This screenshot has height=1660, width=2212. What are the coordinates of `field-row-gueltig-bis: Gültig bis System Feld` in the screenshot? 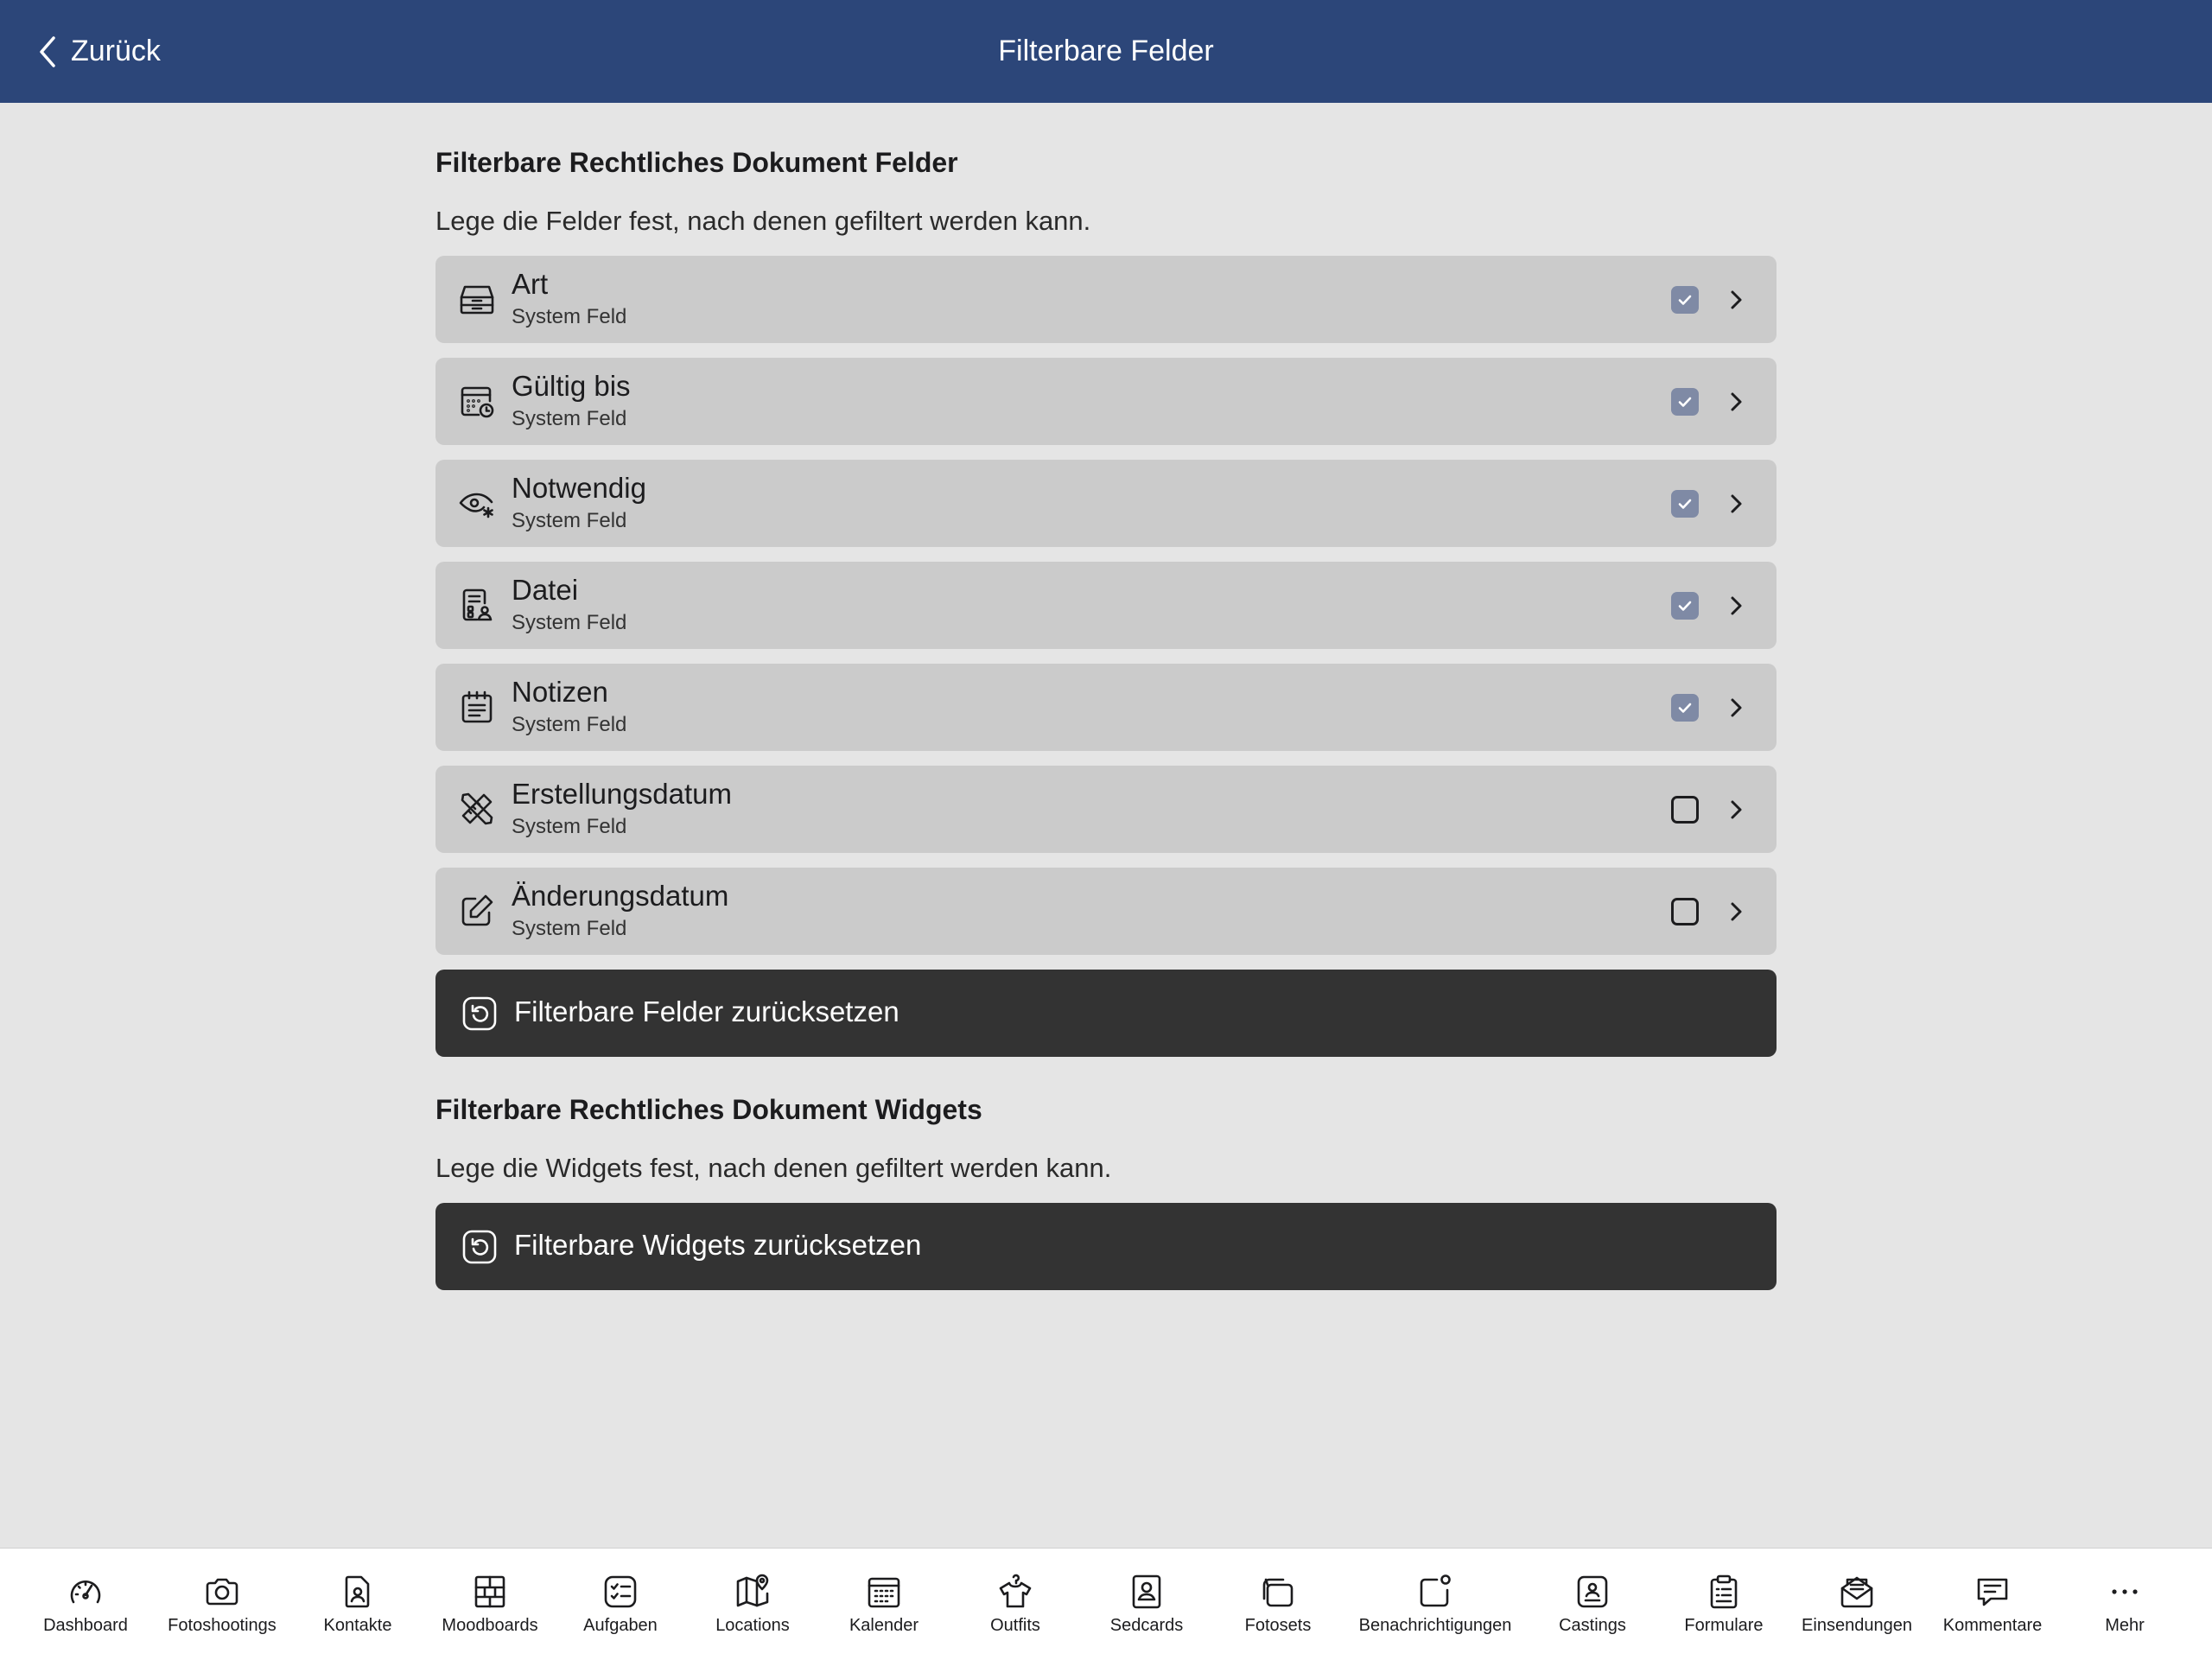 It's located at (1106, 401).